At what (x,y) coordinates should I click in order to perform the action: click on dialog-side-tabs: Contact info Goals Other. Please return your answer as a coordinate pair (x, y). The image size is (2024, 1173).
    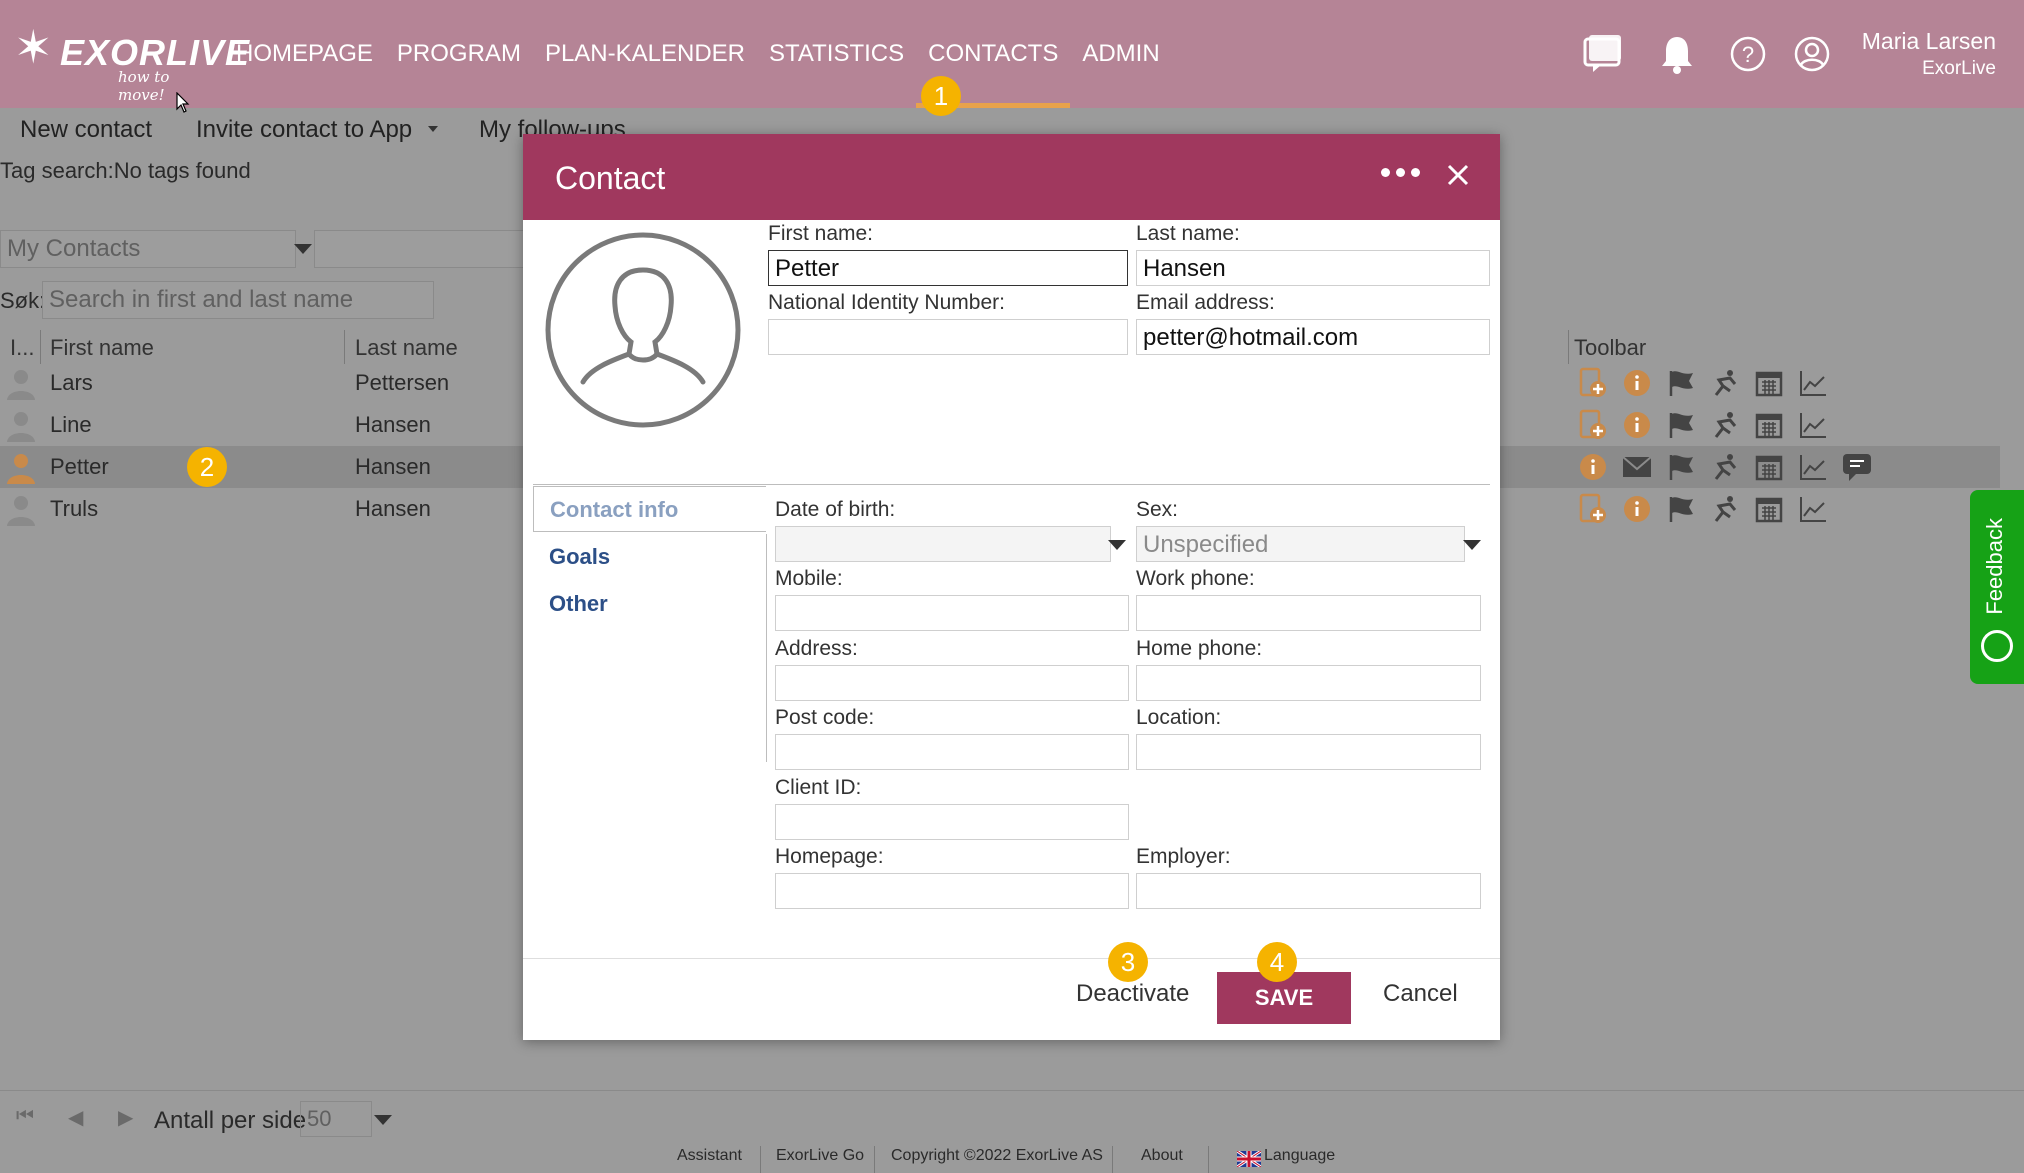
    Looking at the image, I should click on (649, 624).